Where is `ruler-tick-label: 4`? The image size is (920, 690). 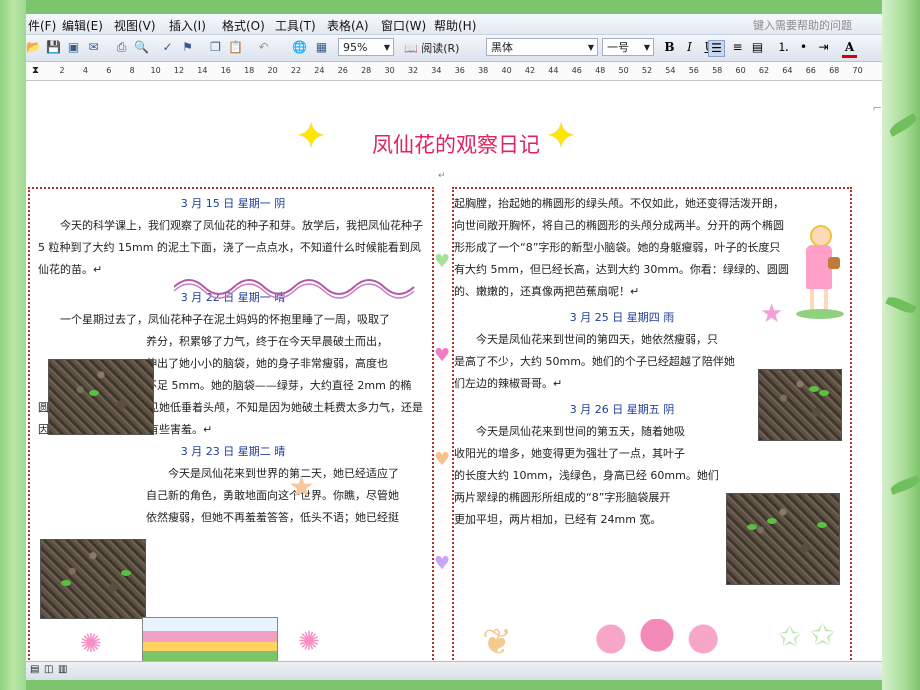 ruler-tick-label: 4 is located at coordinates (85, 70).